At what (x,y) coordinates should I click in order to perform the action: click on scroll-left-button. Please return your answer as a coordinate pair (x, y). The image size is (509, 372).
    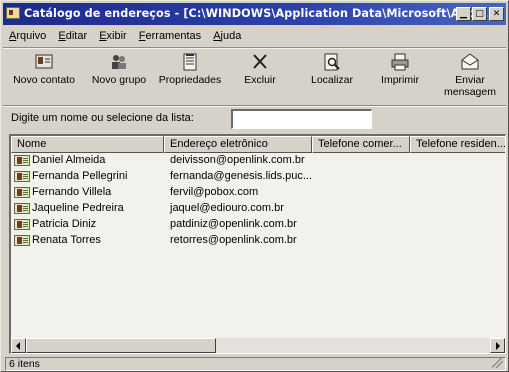
    Looking at the image, I should click on (18, 345).